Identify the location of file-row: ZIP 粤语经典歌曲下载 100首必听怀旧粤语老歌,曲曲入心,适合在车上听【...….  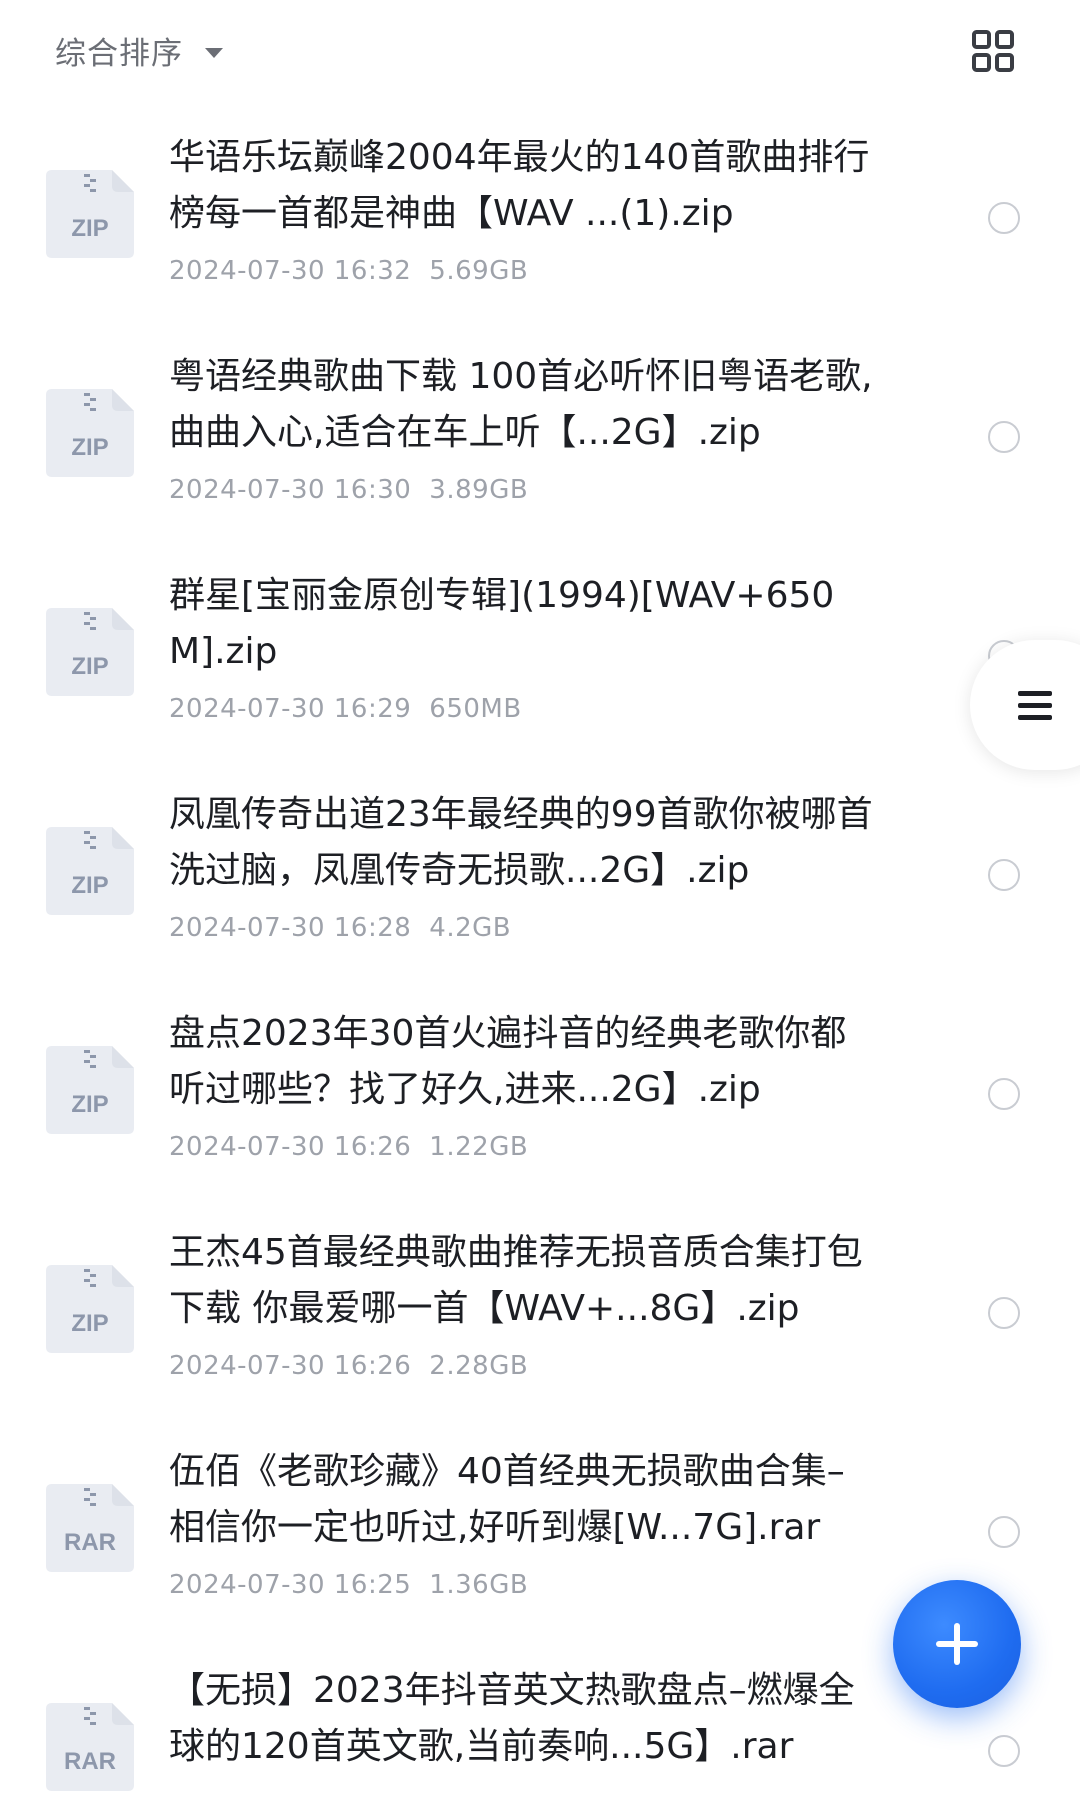
(540, 458).